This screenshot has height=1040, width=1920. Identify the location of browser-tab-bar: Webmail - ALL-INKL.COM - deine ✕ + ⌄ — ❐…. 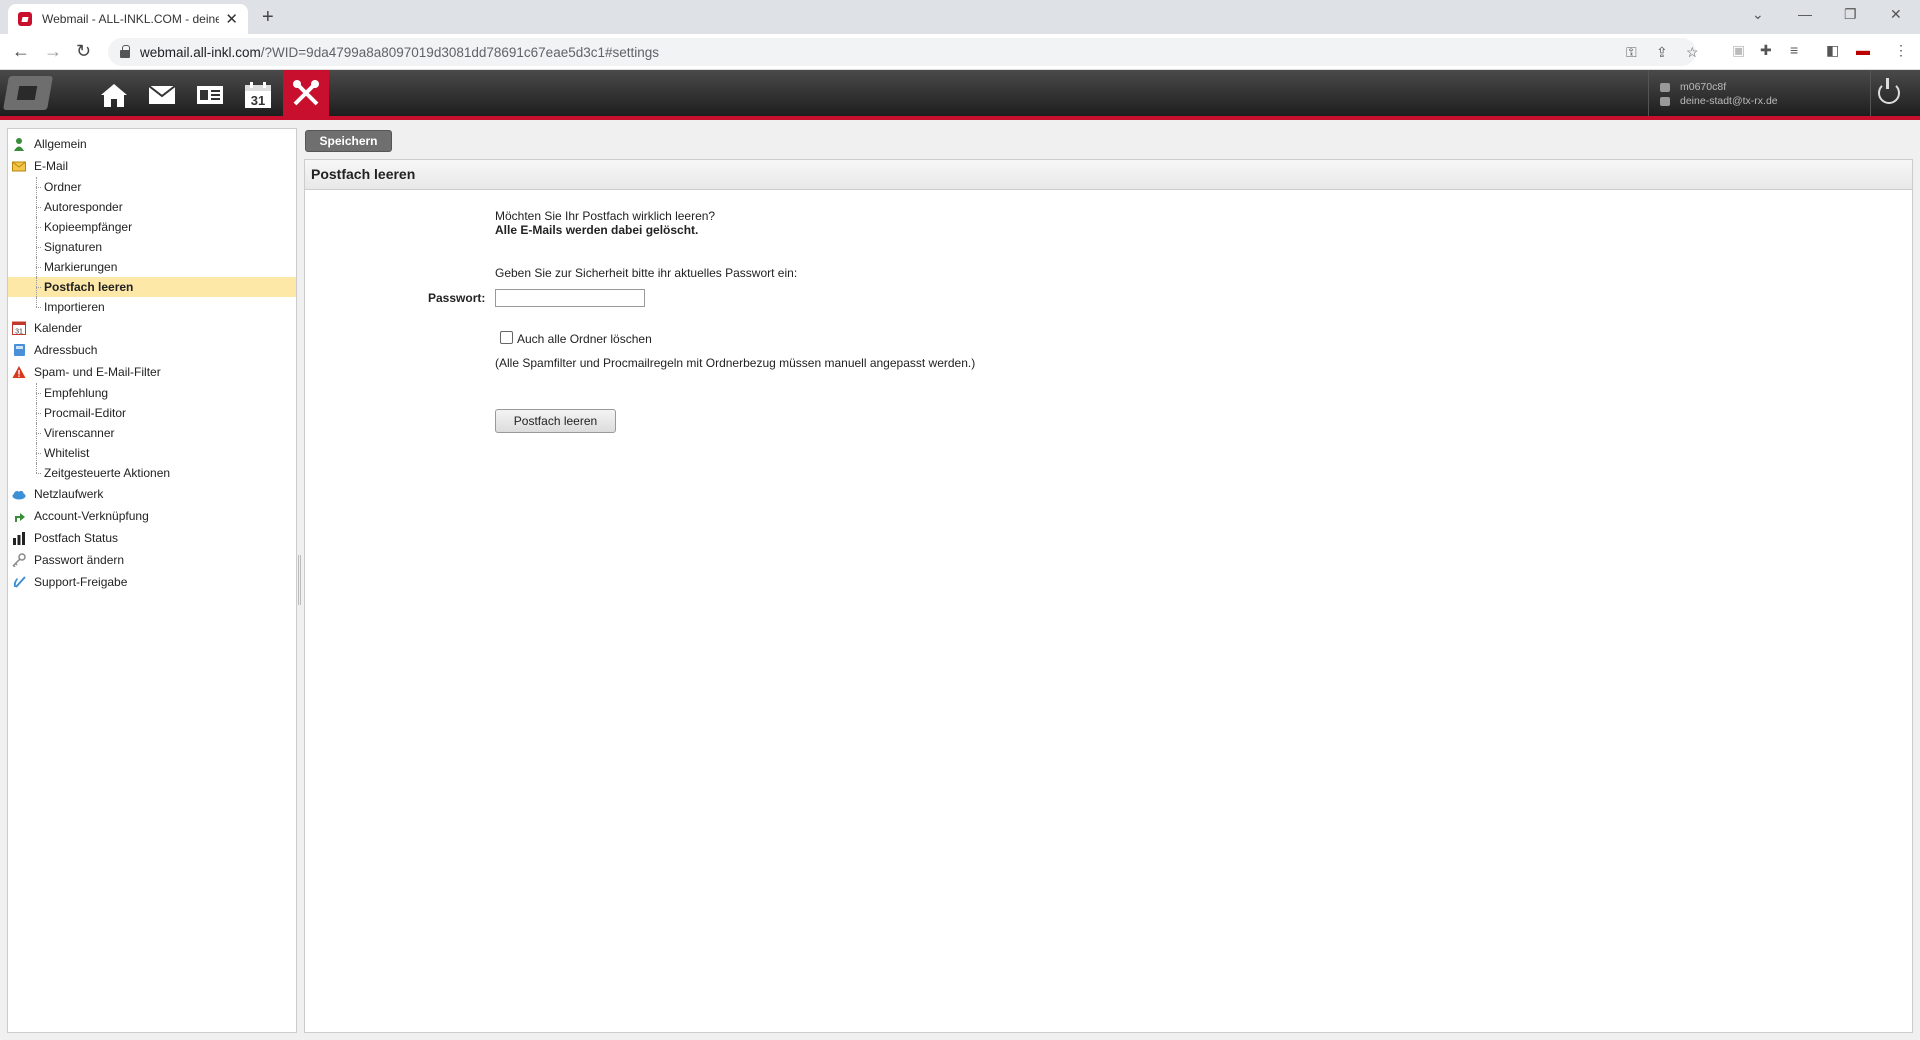
(960, 17).